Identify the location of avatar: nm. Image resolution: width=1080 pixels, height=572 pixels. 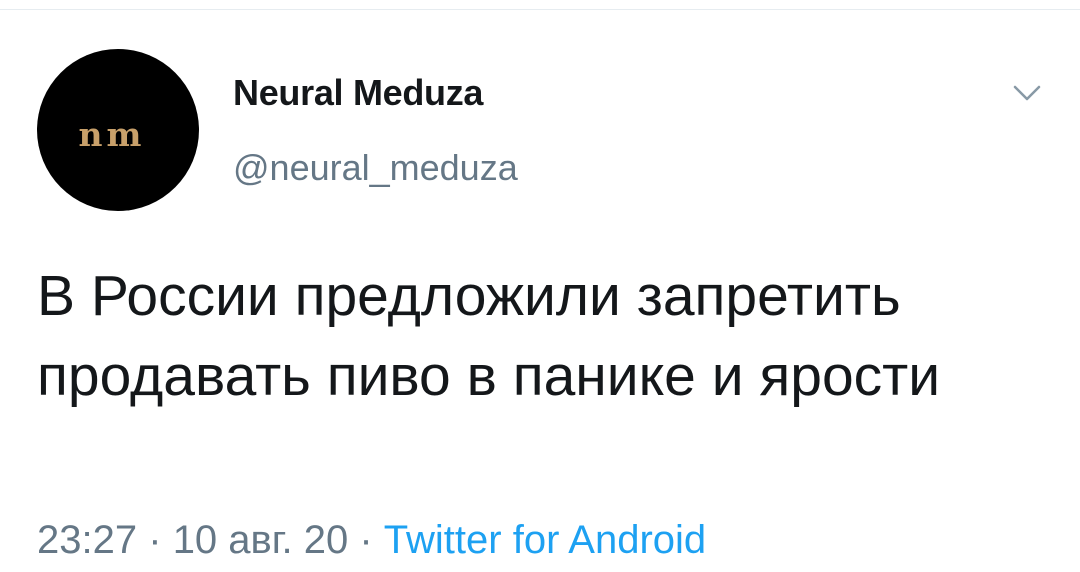
(118, 130).